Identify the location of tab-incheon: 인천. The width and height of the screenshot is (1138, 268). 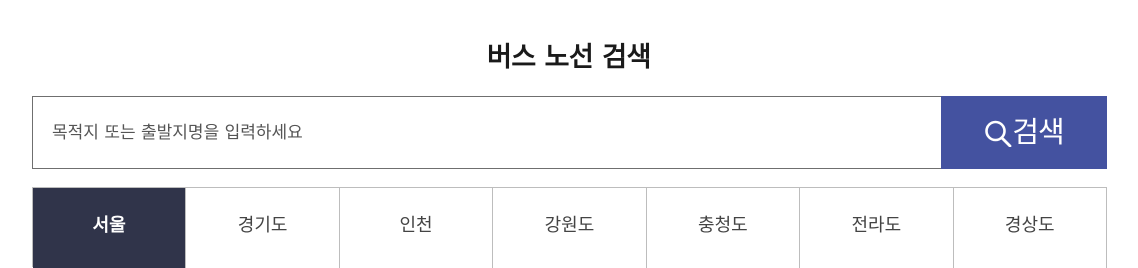
(416, 228).